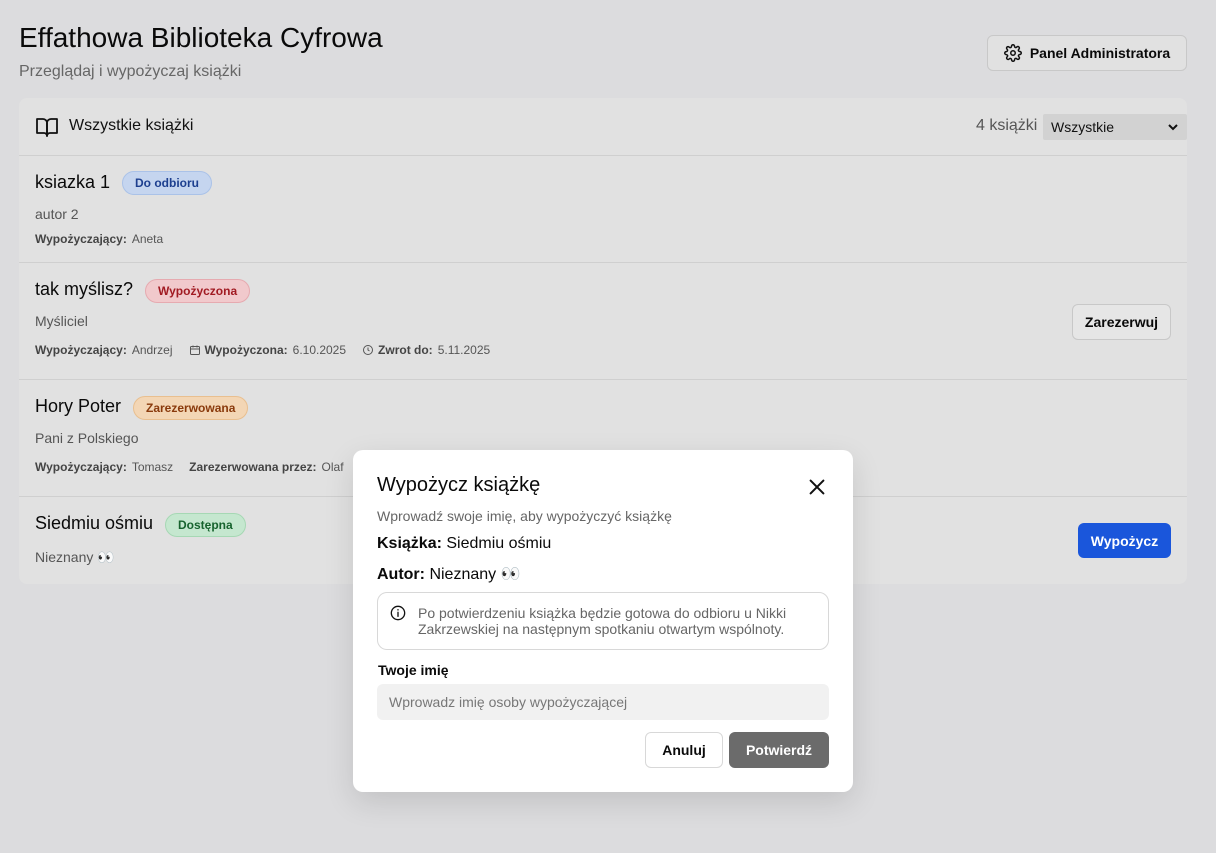 This screenshot has width=1216, height=853. Describe the element at coordinates (75, 557) in the screenshot. I see `book-author: Nieznany 👀` at that location.